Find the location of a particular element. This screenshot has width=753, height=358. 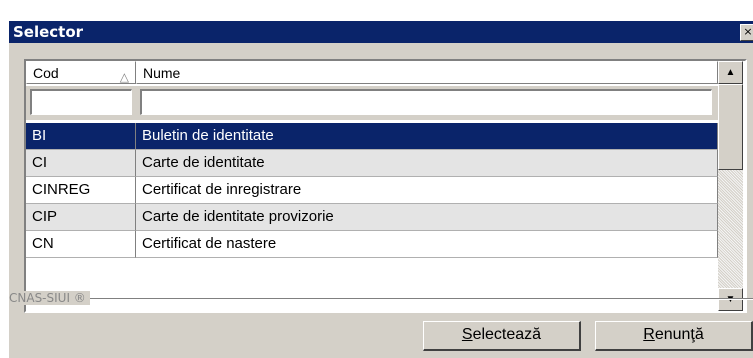

cod-cell: CINREG is located at coordinates (81, 190).